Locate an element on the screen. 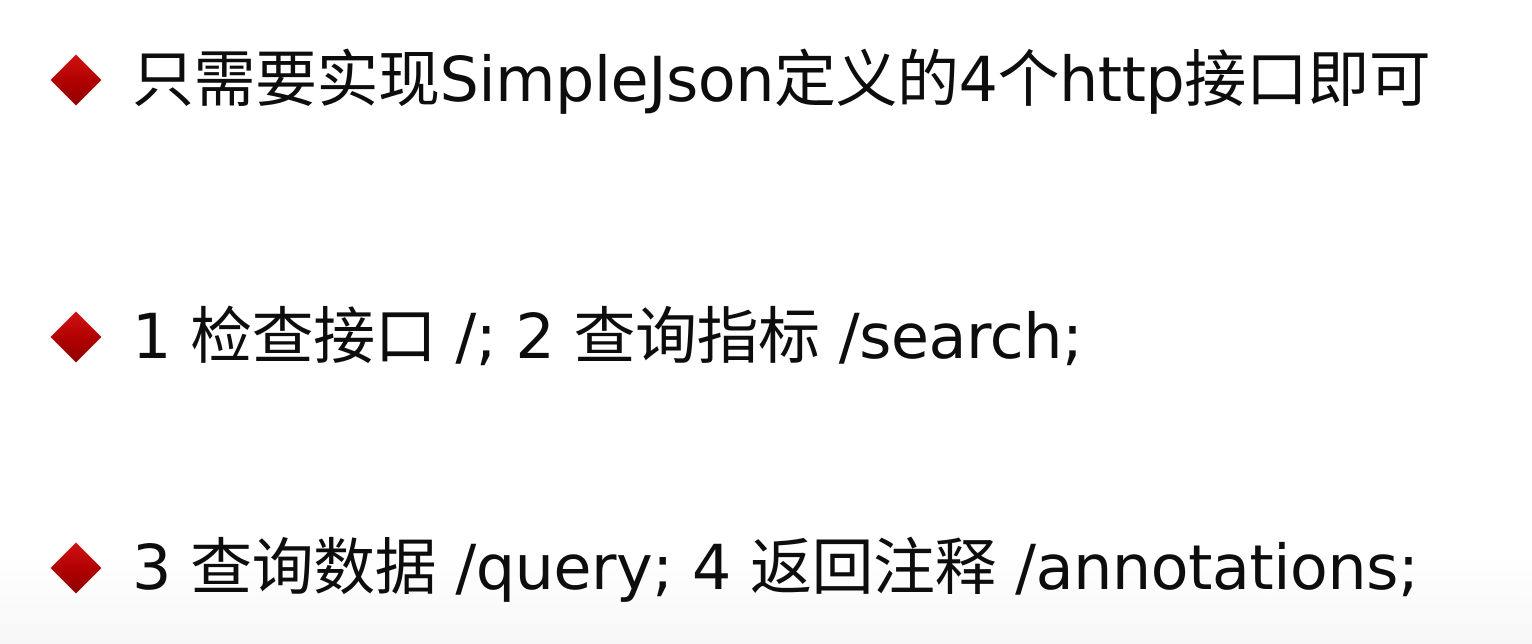 The width and height of the screenshot is (1532, 644). bullet-item-2: 1 检查接口 /; 2 查询指标 /search; is located at coordinates (566, 337).